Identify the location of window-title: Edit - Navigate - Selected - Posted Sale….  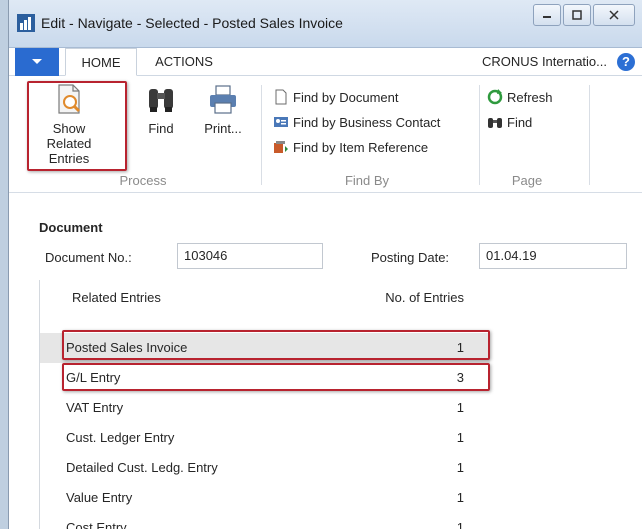
(192, 23).